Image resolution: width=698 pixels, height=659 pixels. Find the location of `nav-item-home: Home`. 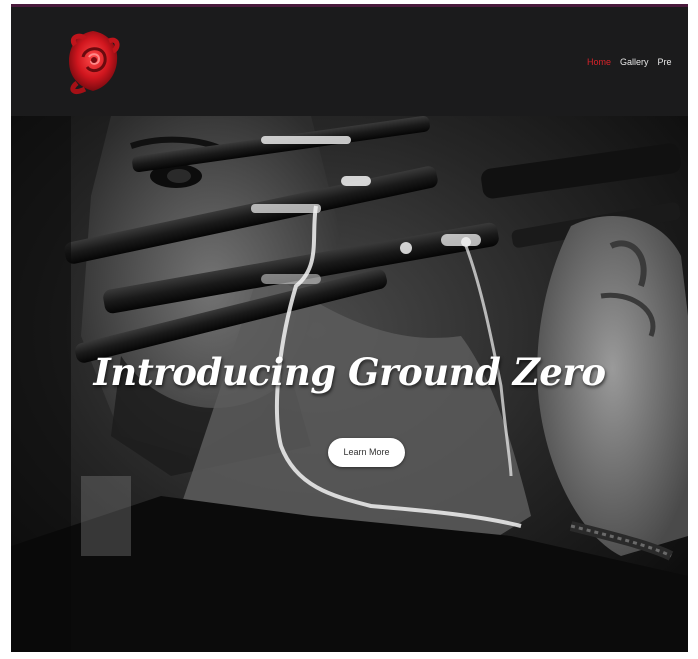

nav-item-home: Home is located at coordinates (599, 62).